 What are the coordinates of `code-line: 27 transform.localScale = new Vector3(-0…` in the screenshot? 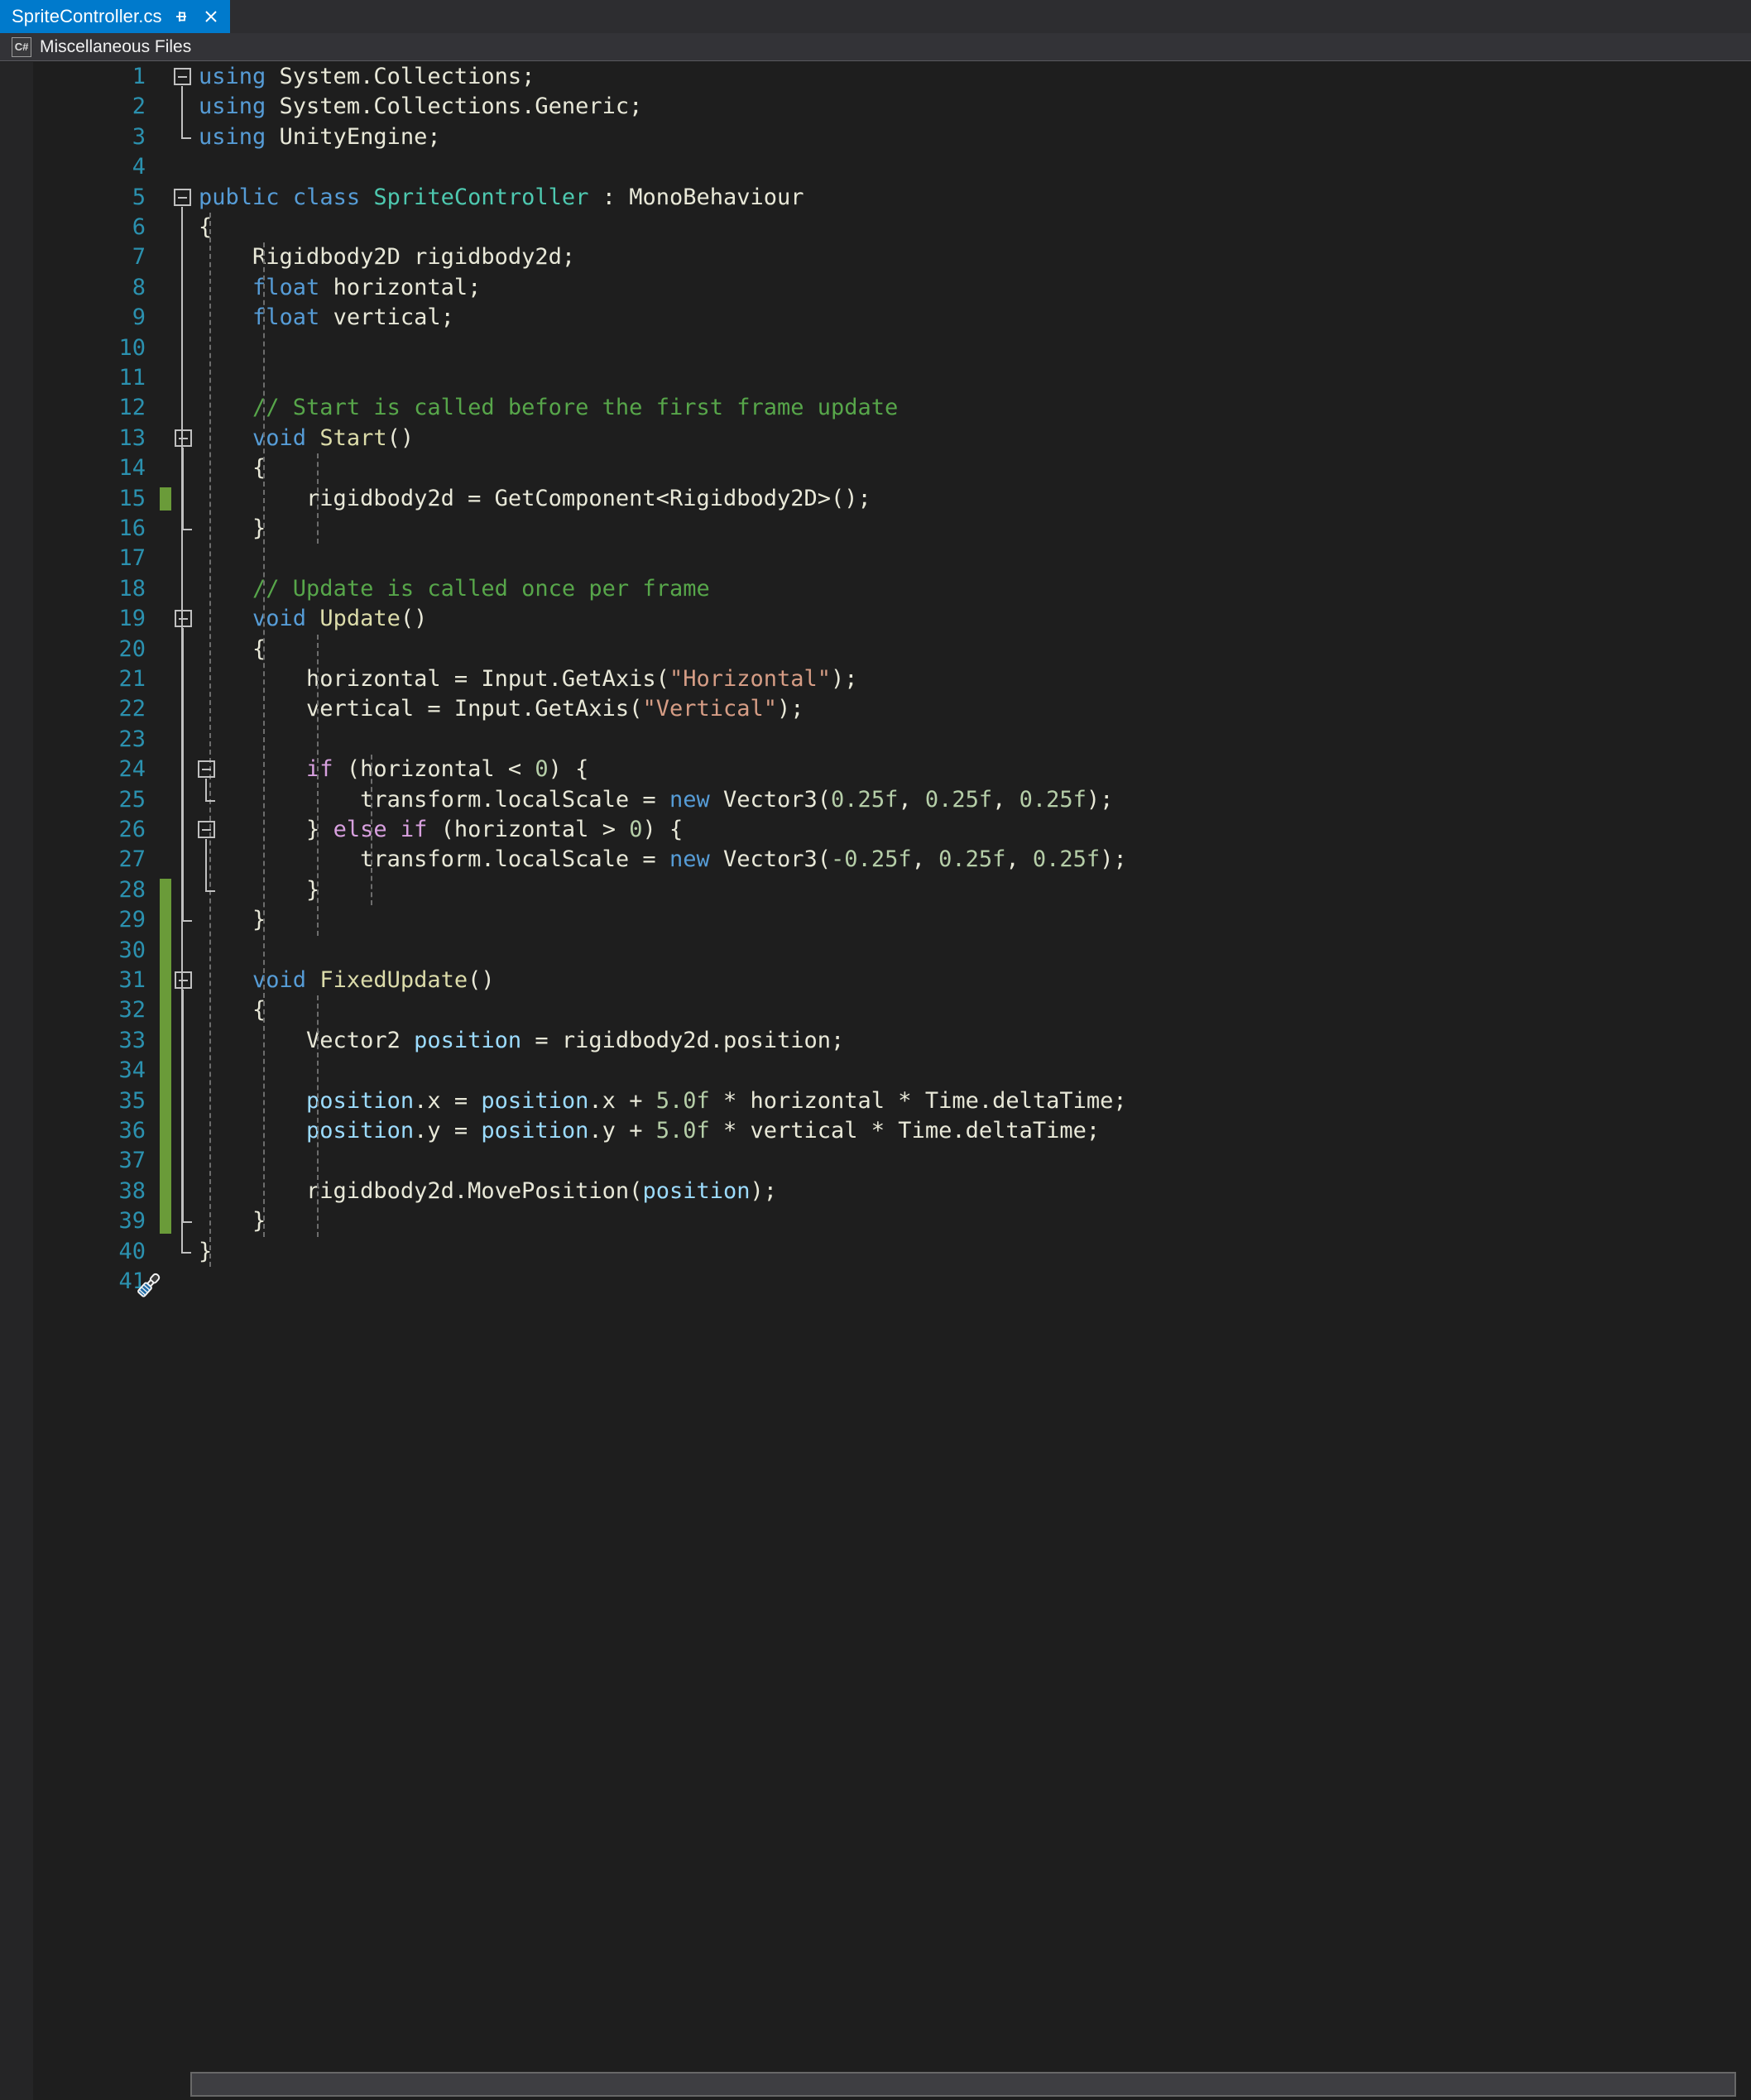 It's located at (892, 860).